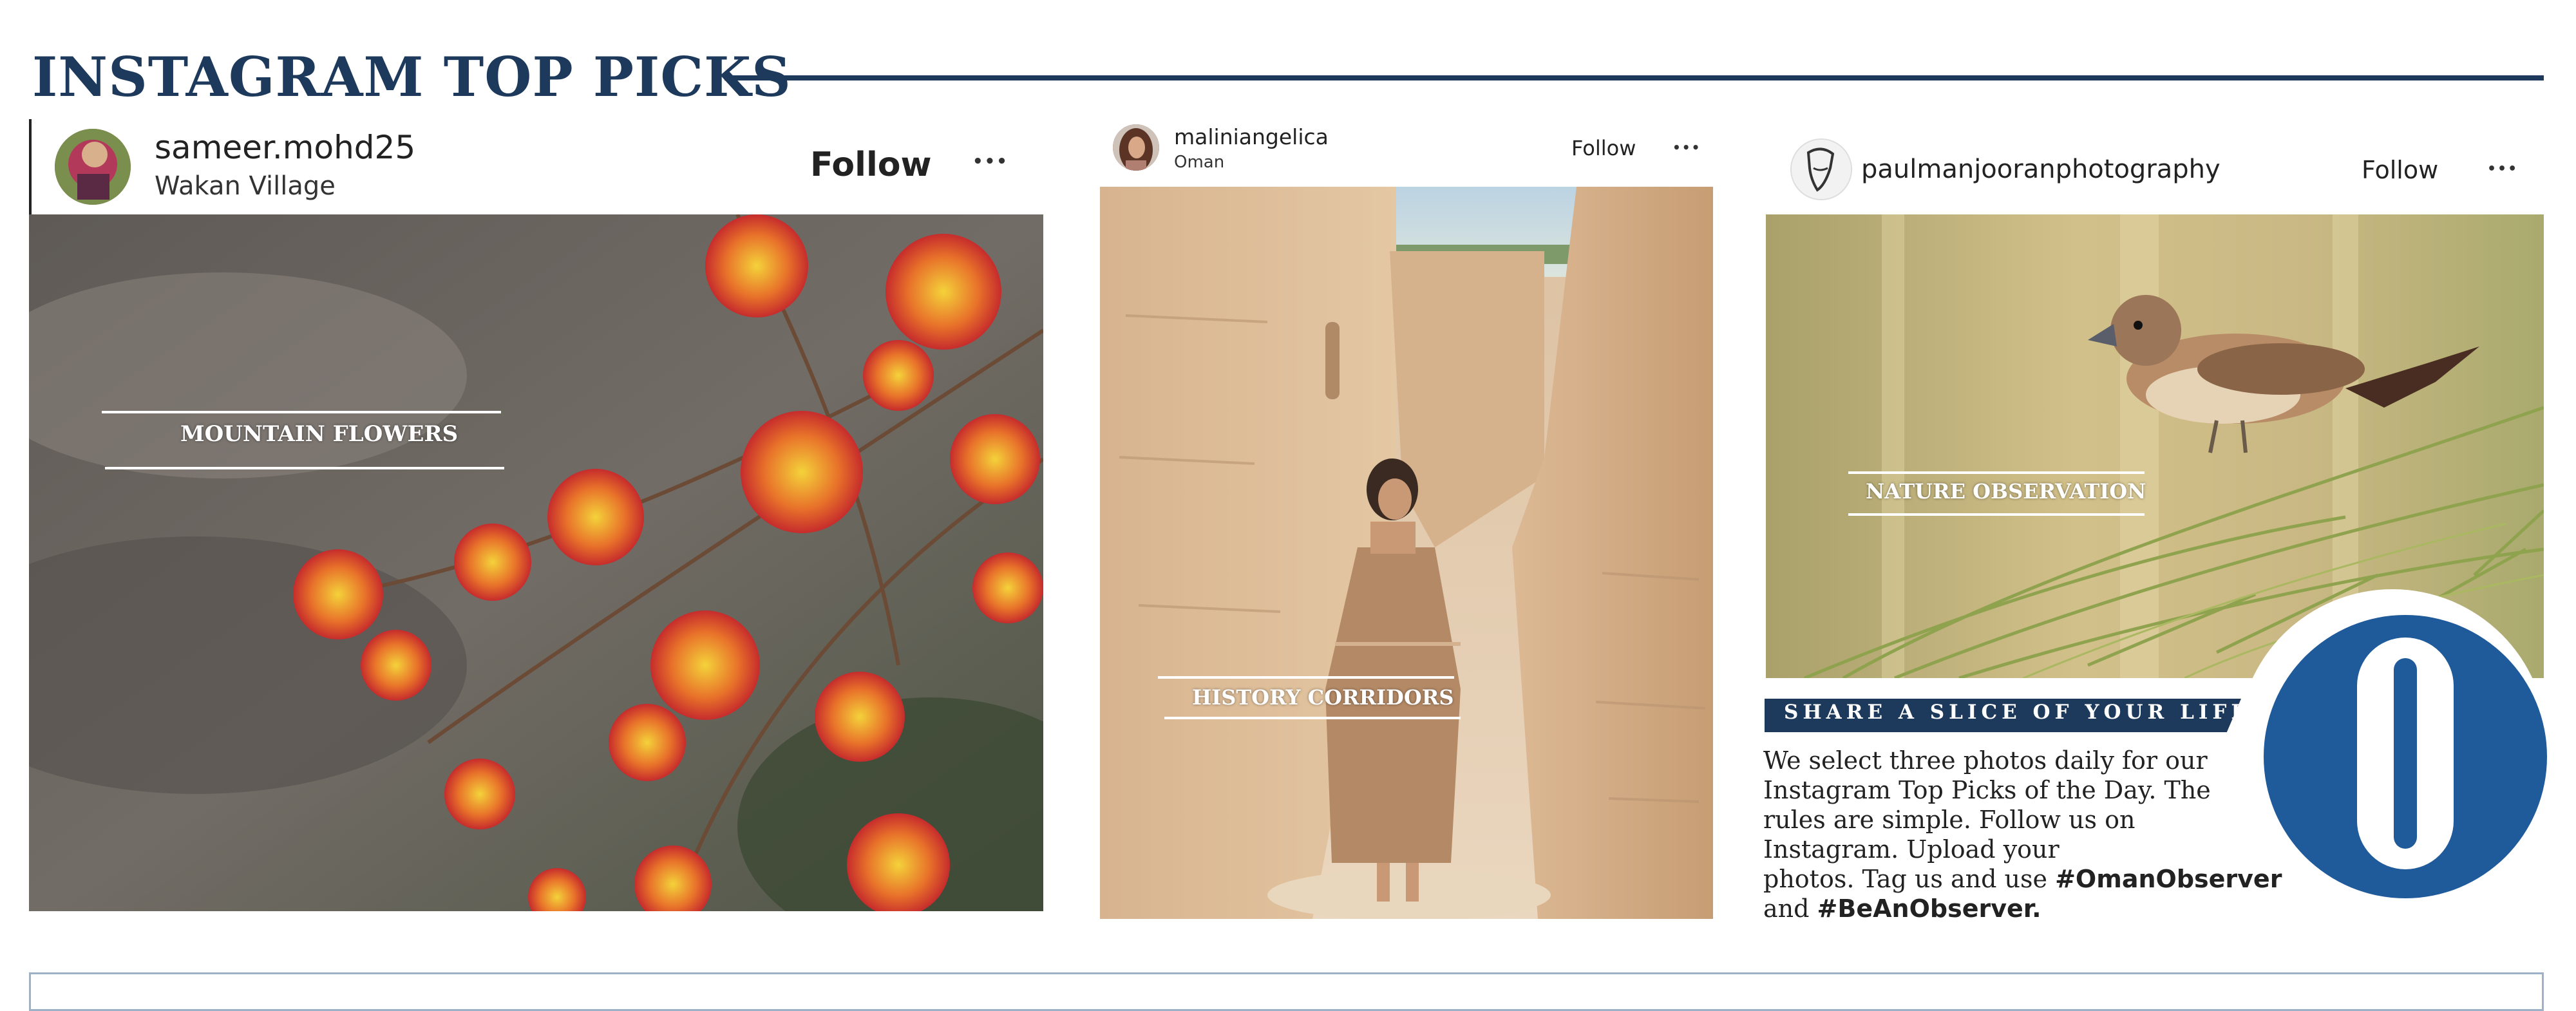 The width and height of the screenshot is (2576, 1011). I want to click on post-1-more-icon: •••, so click(990, 161).